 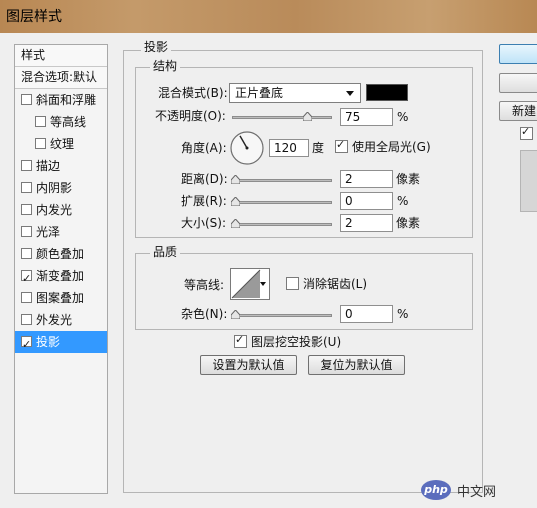 I want to click on quality-title: 品质, so click(x=165, y=252).